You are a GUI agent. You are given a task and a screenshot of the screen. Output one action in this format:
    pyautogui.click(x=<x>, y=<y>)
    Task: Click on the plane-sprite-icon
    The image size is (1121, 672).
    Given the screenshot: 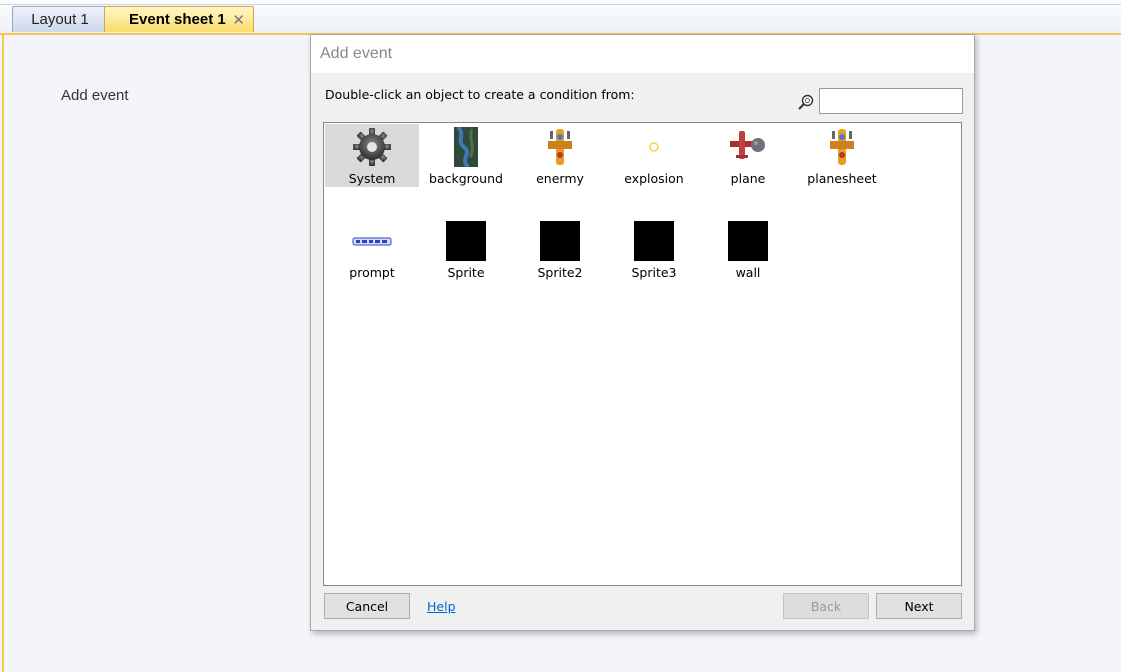 What is the action you would take?
    pyautogui.click(x=747, y=145)
    